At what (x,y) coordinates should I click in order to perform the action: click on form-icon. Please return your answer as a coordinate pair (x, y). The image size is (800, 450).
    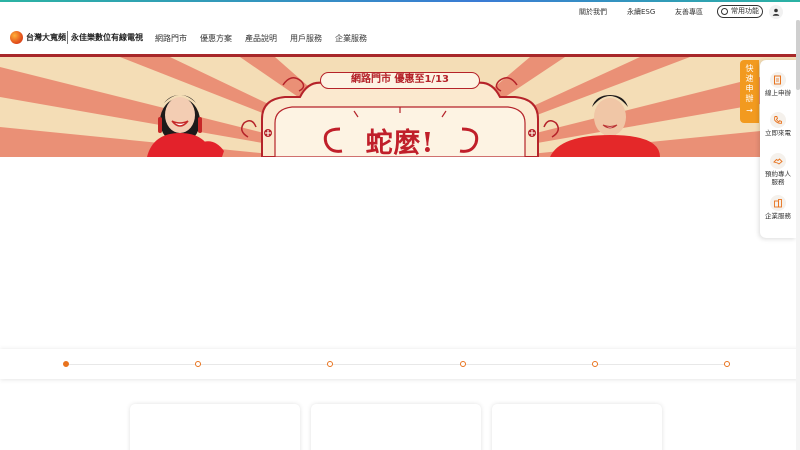
    Looking at the image, I should click on (778, 80).